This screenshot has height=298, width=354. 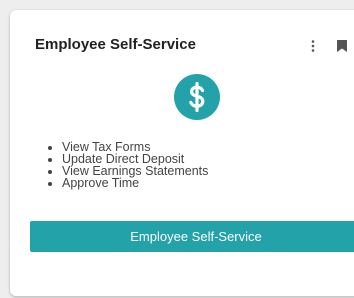 What do you see at coordinates (115, 44) in the screenshot?
I see `card-title: Employee Self-Service` at bounding box center [115, 44].